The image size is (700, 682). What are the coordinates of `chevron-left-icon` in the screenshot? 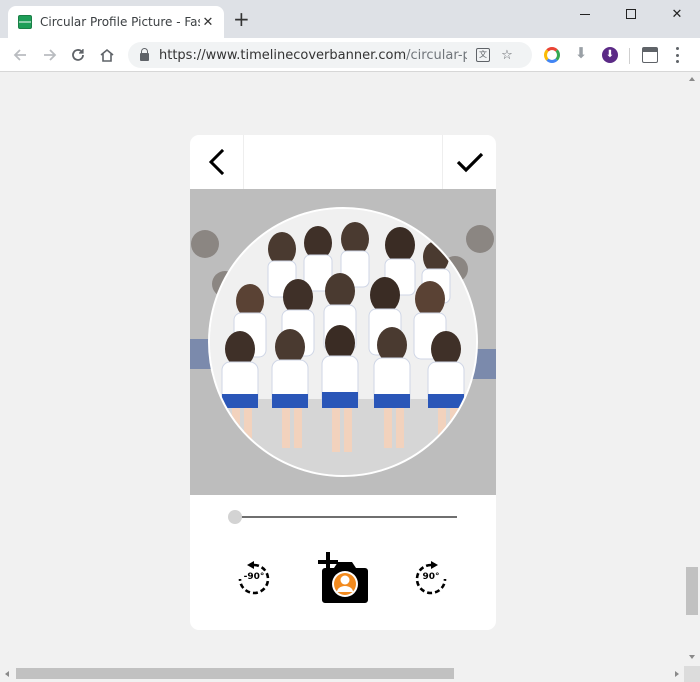 It's located at (216, 162).